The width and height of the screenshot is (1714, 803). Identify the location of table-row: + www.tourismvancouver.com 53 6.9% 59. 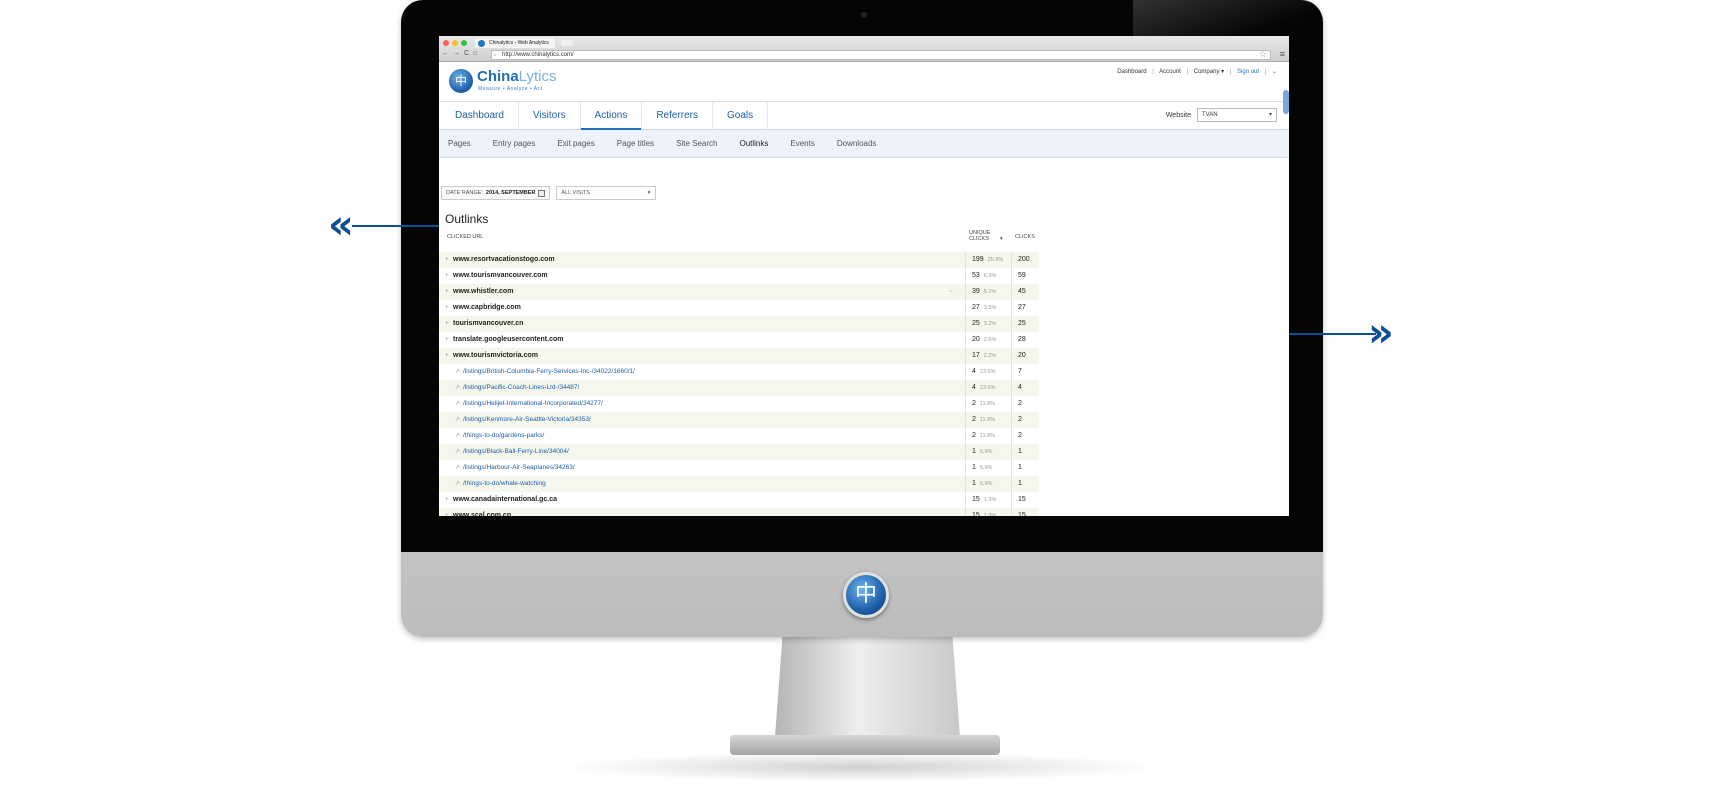
(739, 276).